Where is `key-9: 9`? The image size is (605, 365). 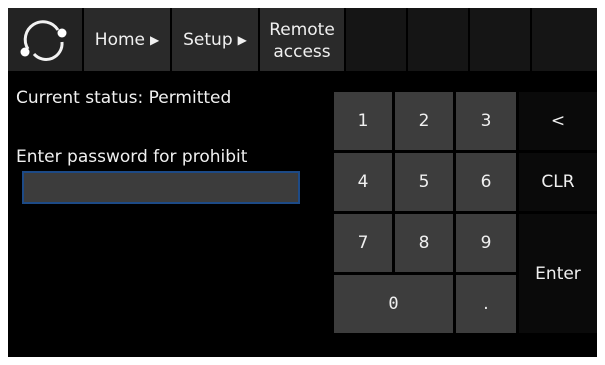
key-9: 9 is located at coordinates (486, 243).